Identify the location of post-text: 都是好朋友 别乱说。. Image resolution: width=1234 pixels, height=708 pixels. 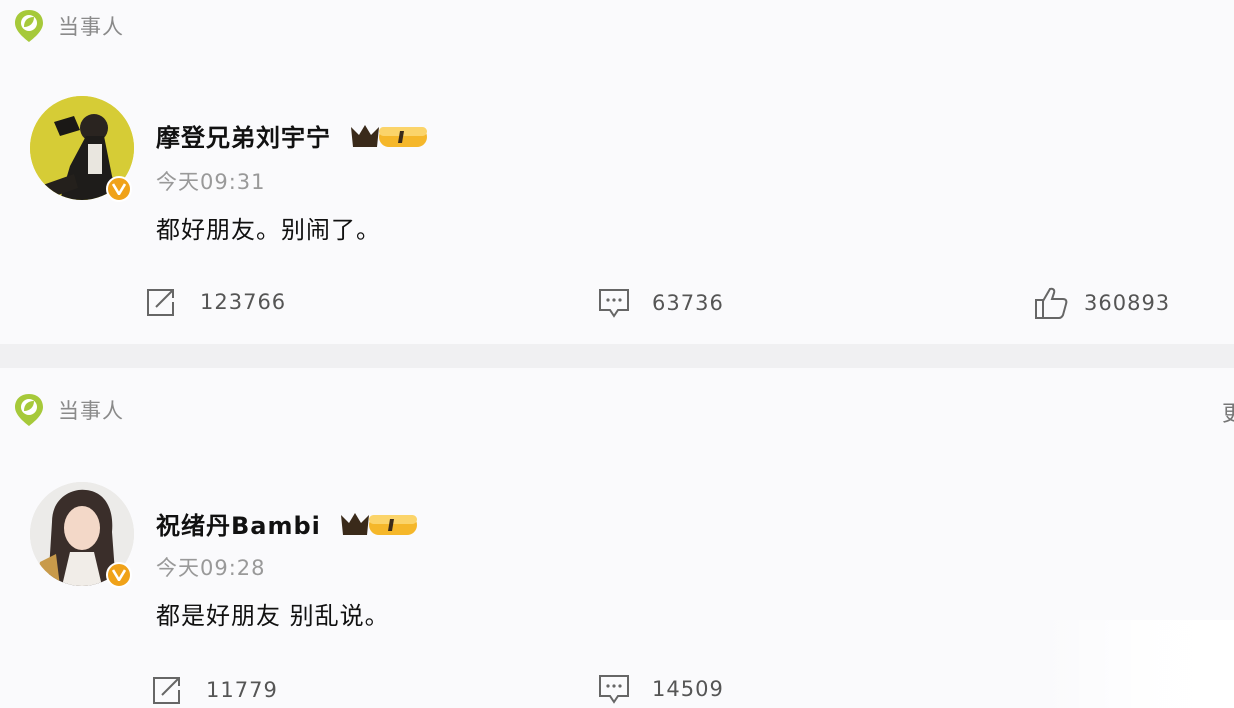
(273, 616).